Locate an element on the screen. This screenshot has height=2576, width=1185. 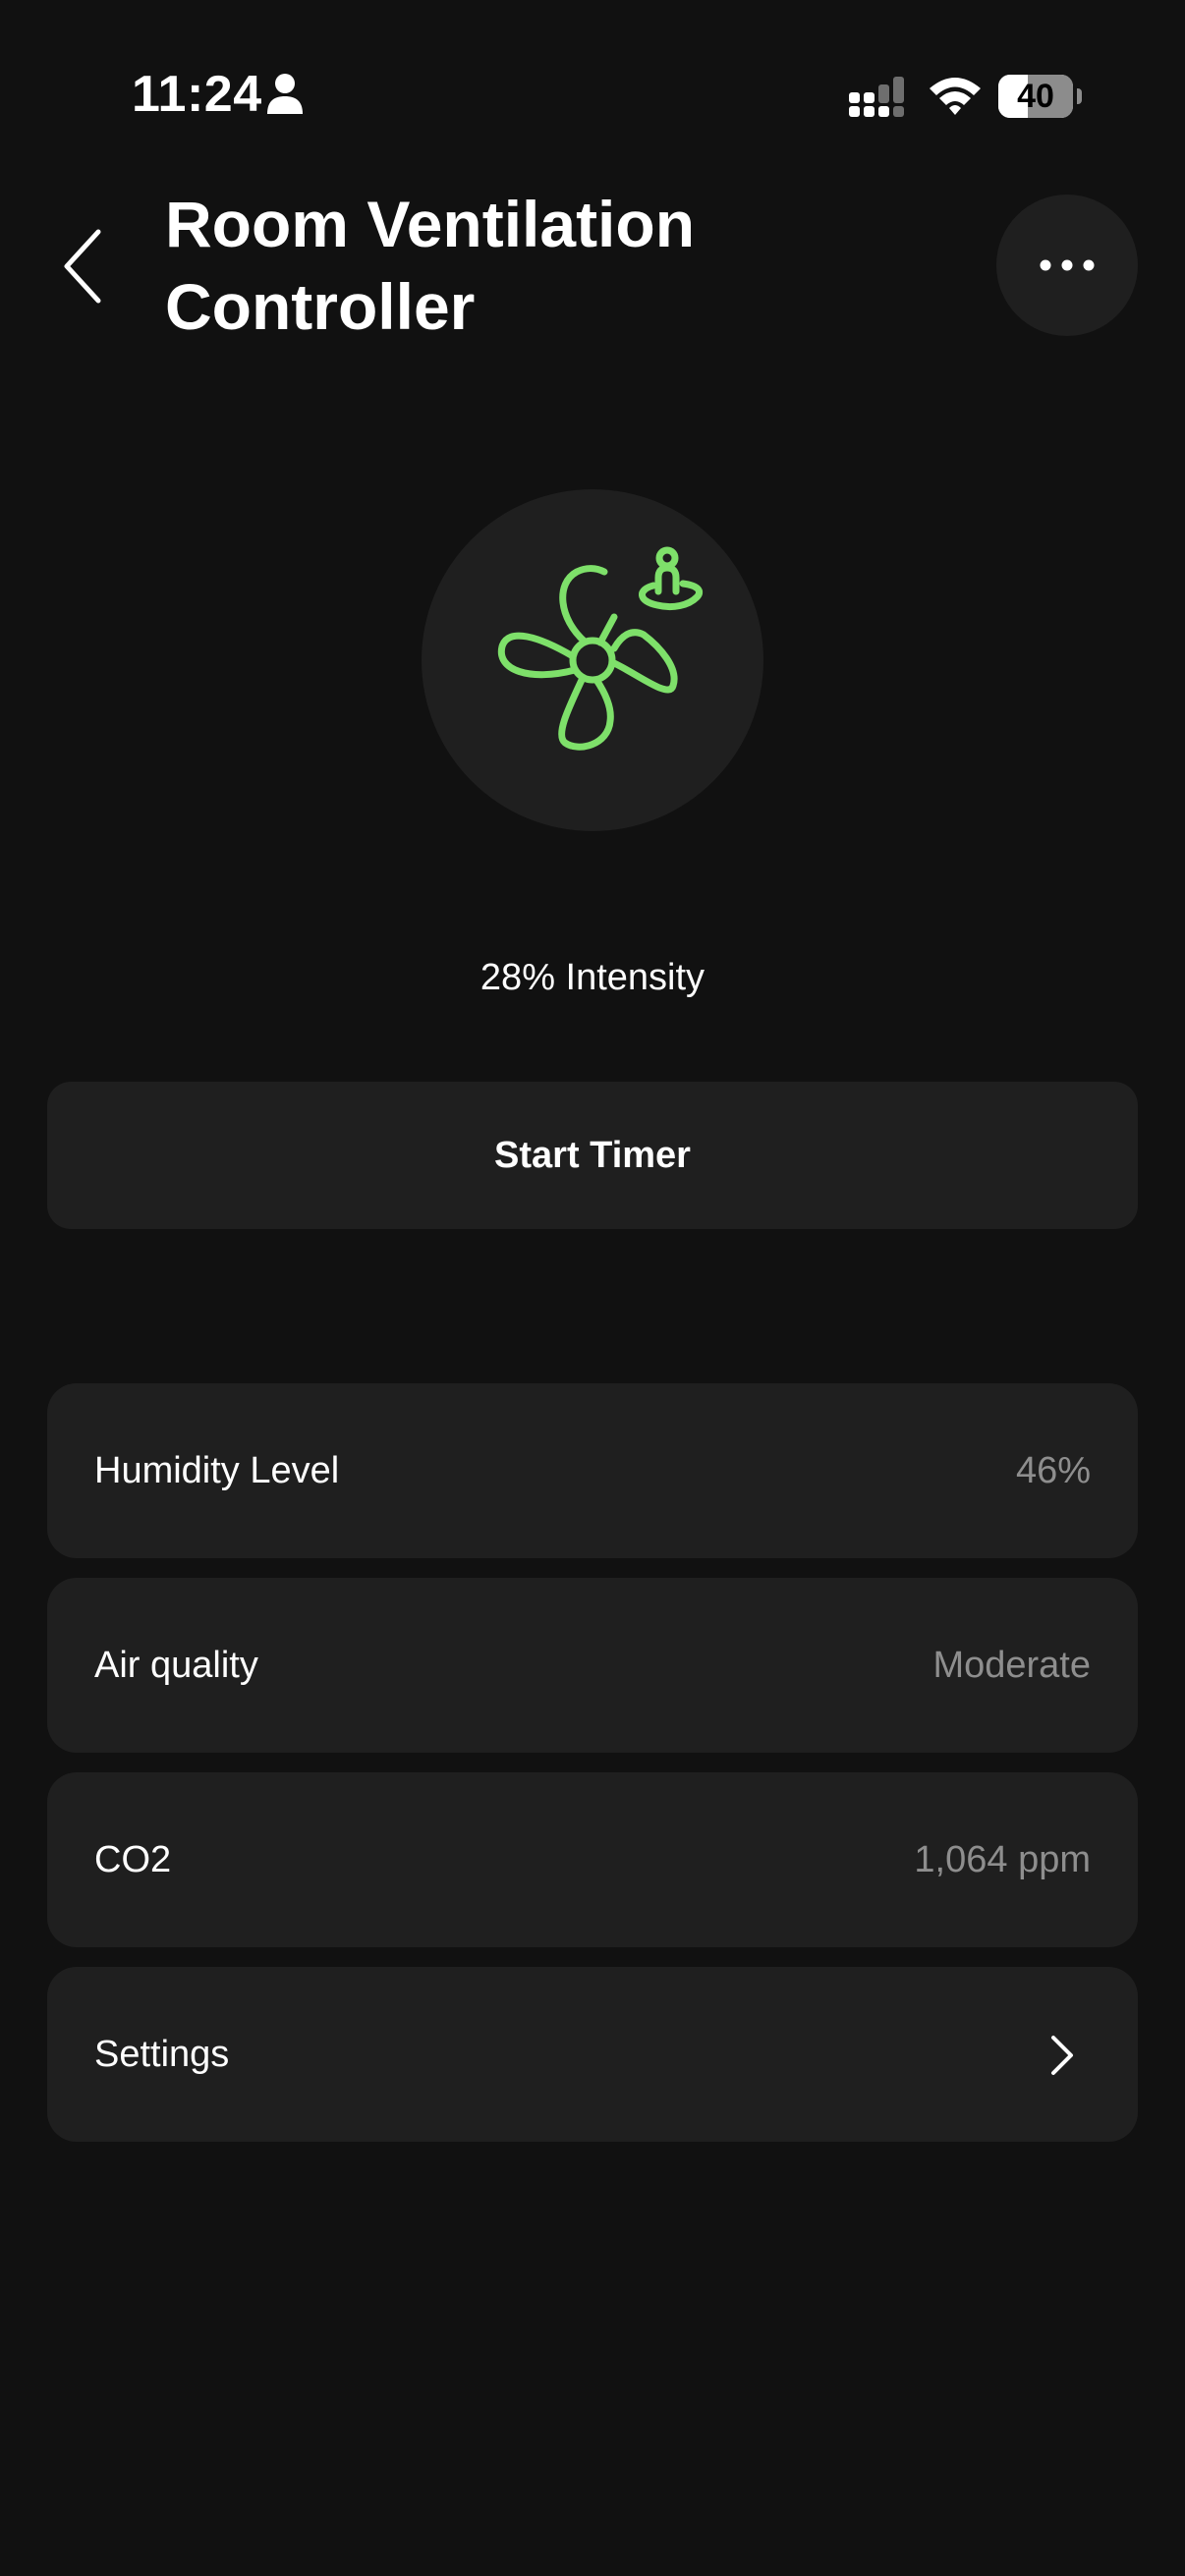
air-quality-row: Air quality Moderate is located at coordinates (592, 1665).